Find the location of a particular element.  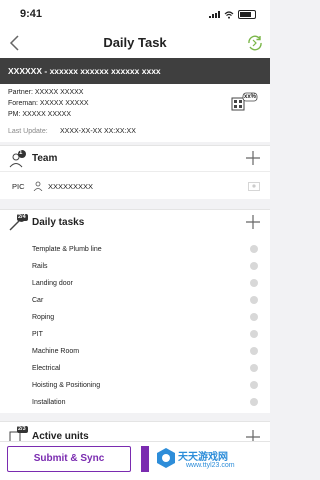

status-time: 9:41 is located at coordinates (31, 14).